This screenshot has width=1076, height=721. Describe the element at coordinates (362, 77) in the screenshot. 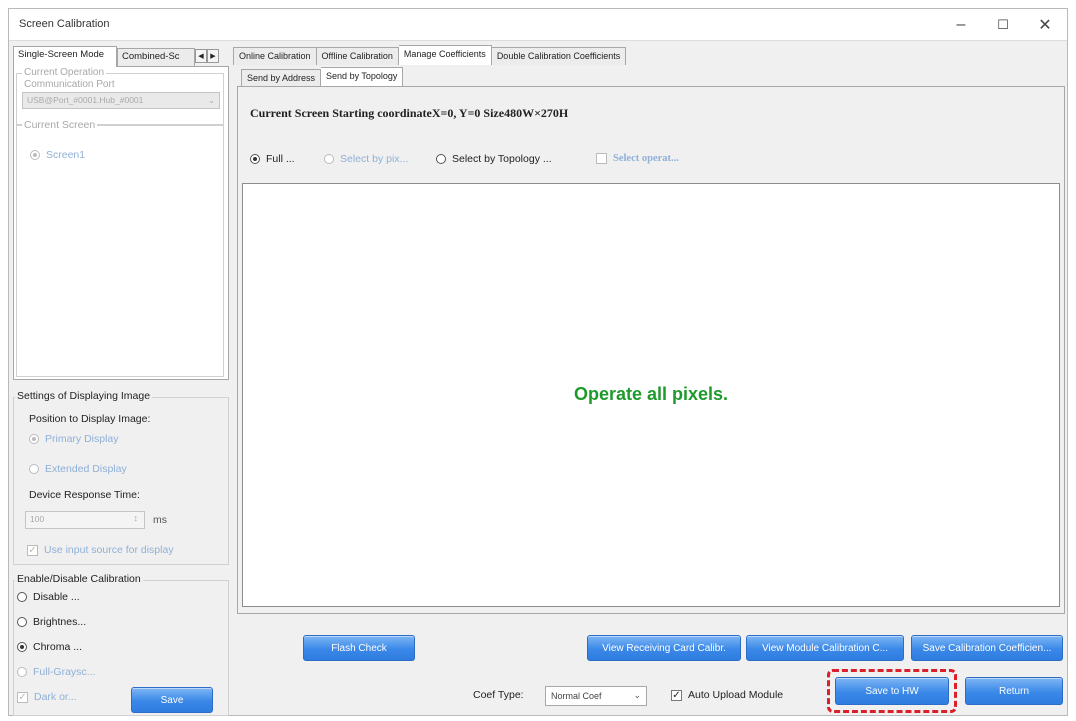

I see `tab-send-by-topology: Send by Topology` at that location.